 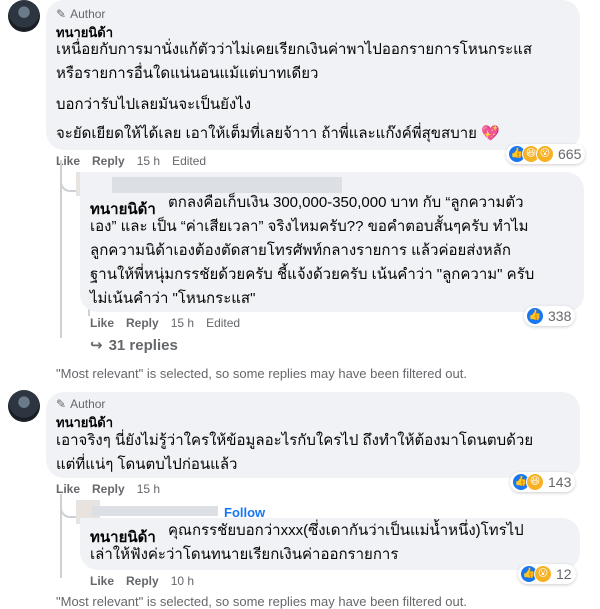 What do you see at coordinates (560, 316) in the screenshot?
I see `reaction-count: 338` at bounding box center [560, 316].